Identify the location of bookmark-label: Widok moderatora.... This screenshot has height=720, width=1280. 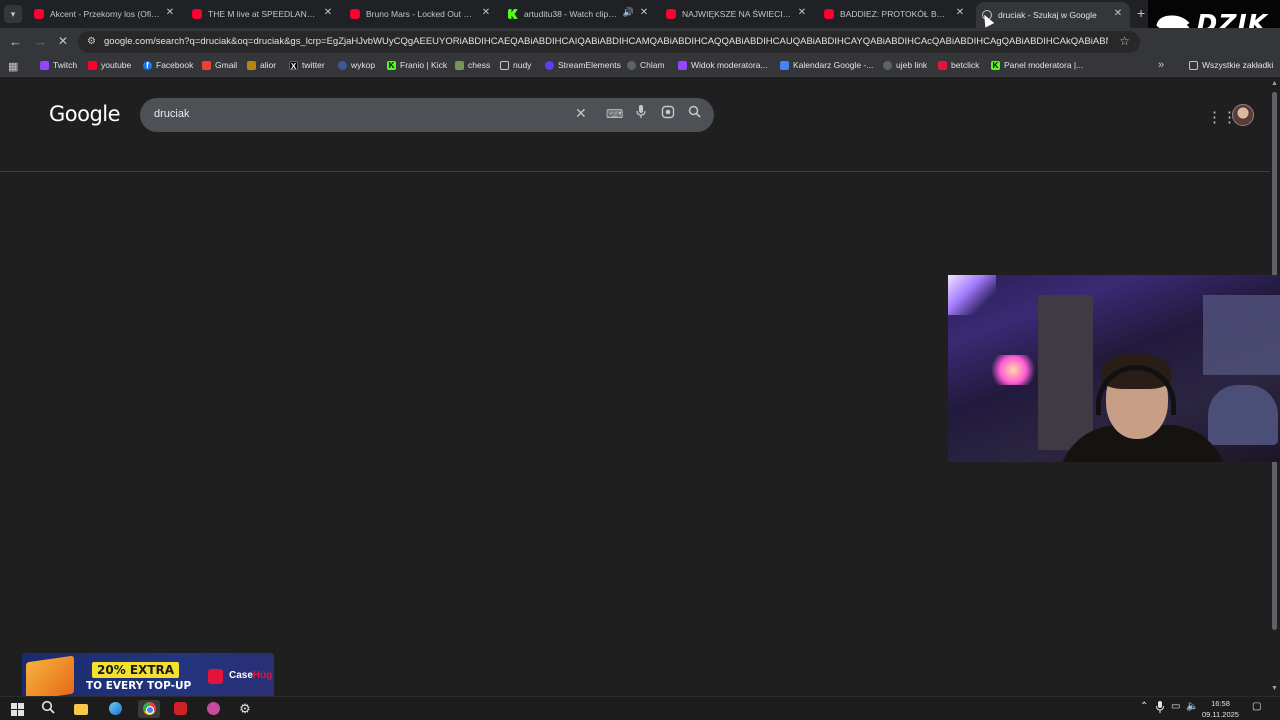
(729, 65).